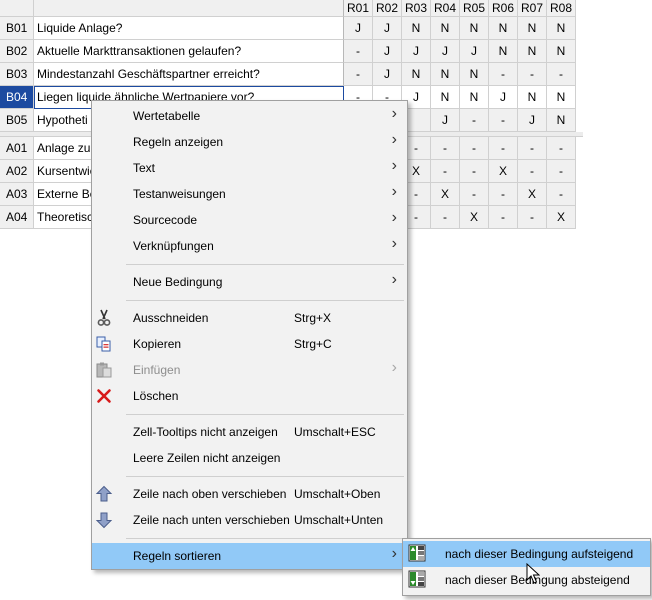 The height and width of the screenshot is (600, 652). I want to click on row-id: B05, so click(17, 120).